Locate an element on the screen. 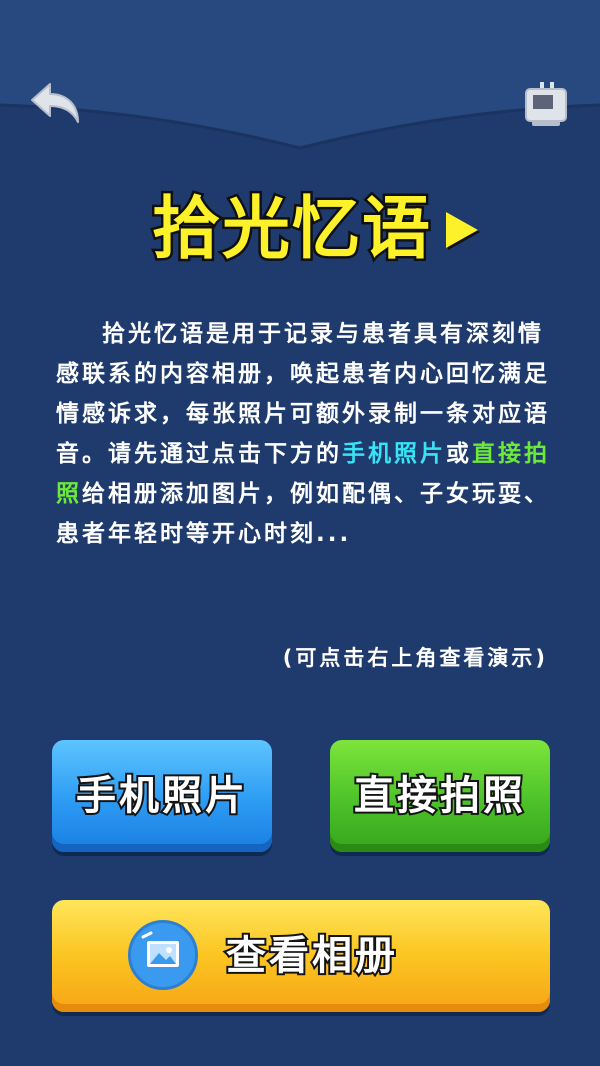  phone-photos-label: 手机照片 is located at coordinates (161, 796).